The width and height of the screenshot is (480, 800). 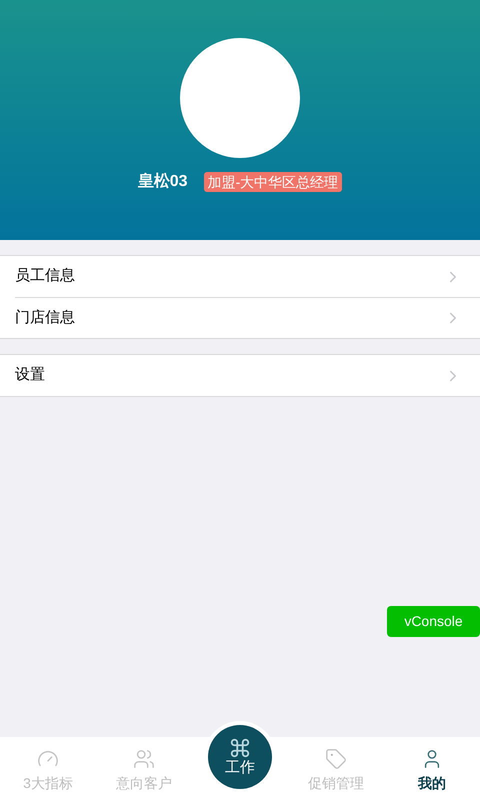 What do you see at coordinates (144, 759) in the screenshot?
I see `users-icon` at bounding box center [144, 759].